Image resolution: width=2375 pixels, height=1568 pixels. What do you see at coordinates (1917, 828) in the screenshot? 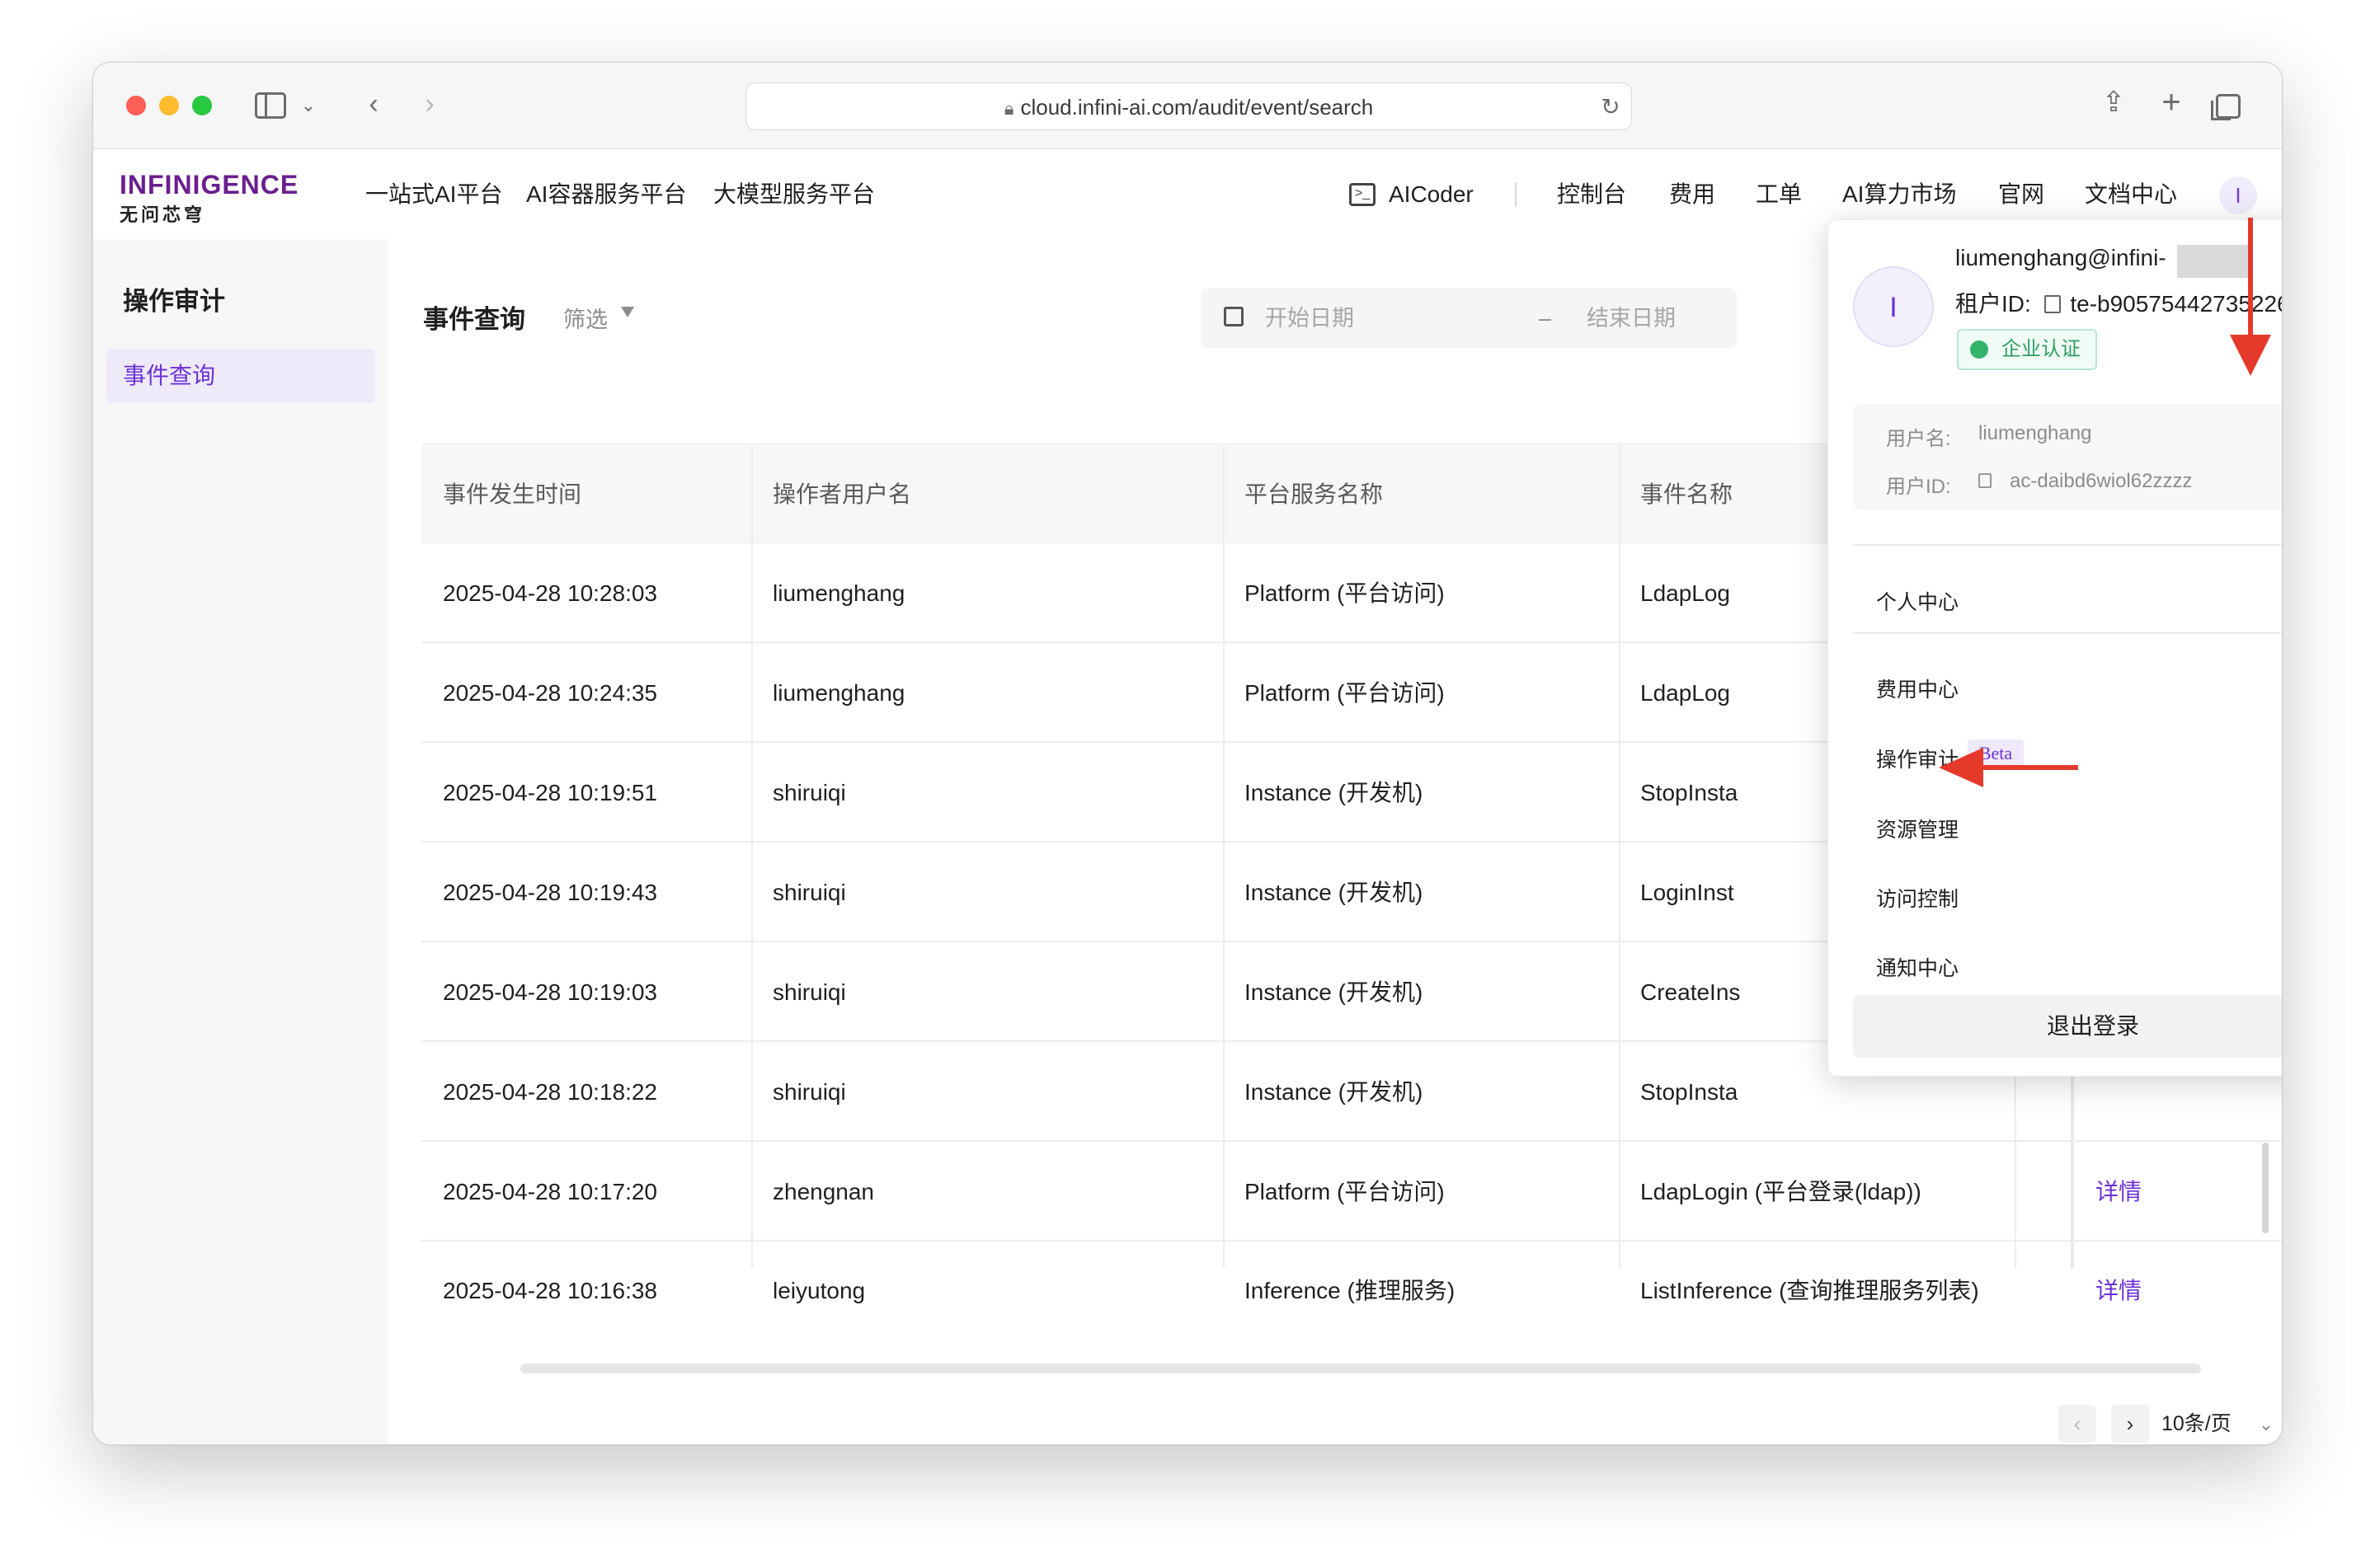
I see `menu-item-resources: 资源管理` at bounding box center [1917, 828].